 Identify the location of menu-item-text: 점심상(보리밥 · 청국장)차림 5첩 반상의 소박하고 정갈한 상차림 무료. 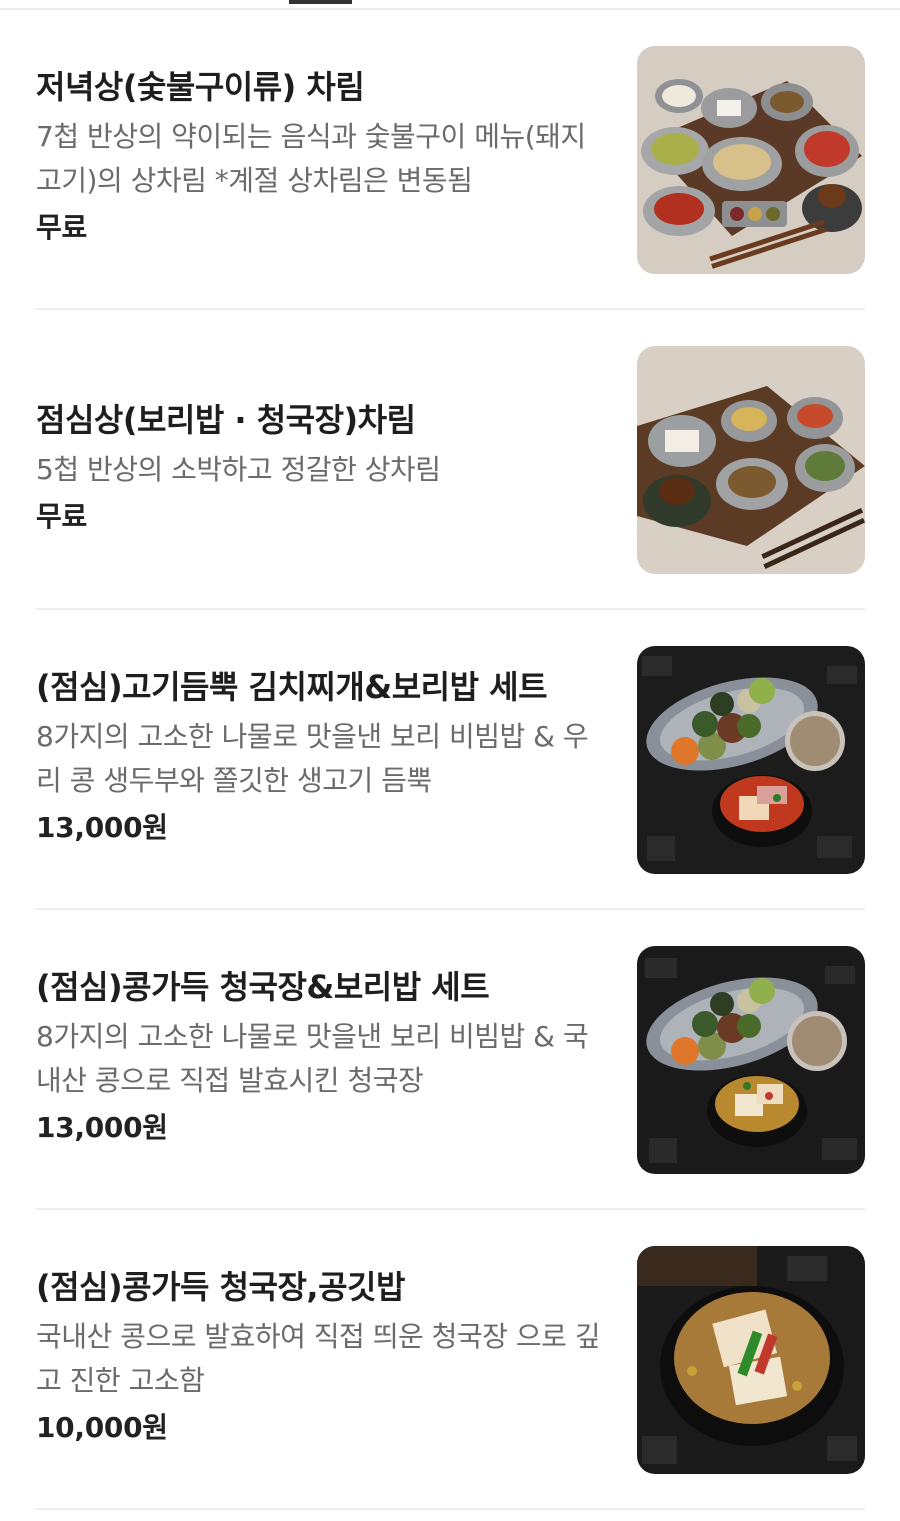
(318, 468).